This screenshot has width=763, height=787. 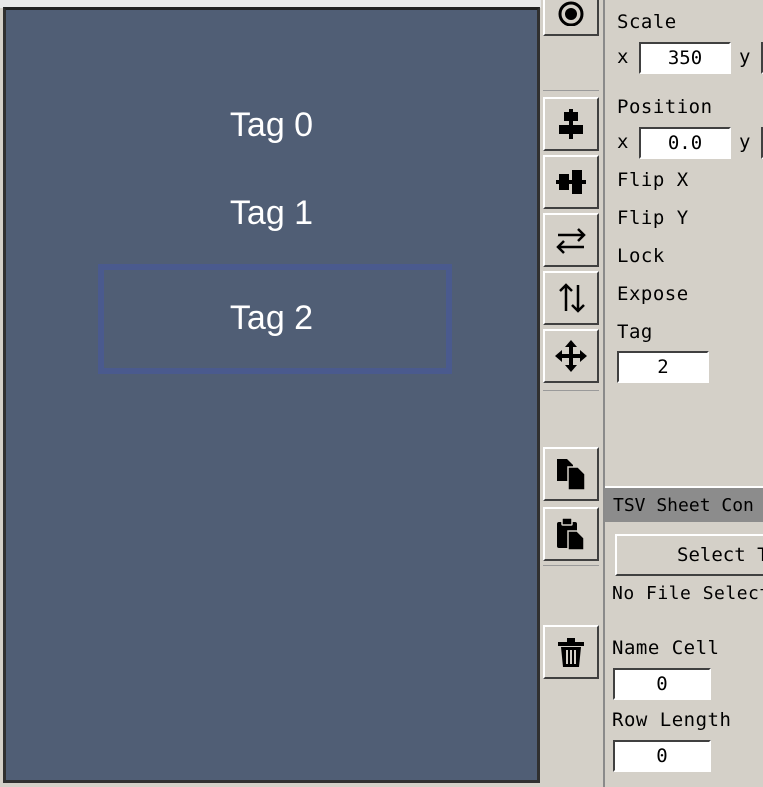 What do you see at coordinates (745, 142) in the screenshot?
I see `position-y-label: y` at bounding box center [745, 142].